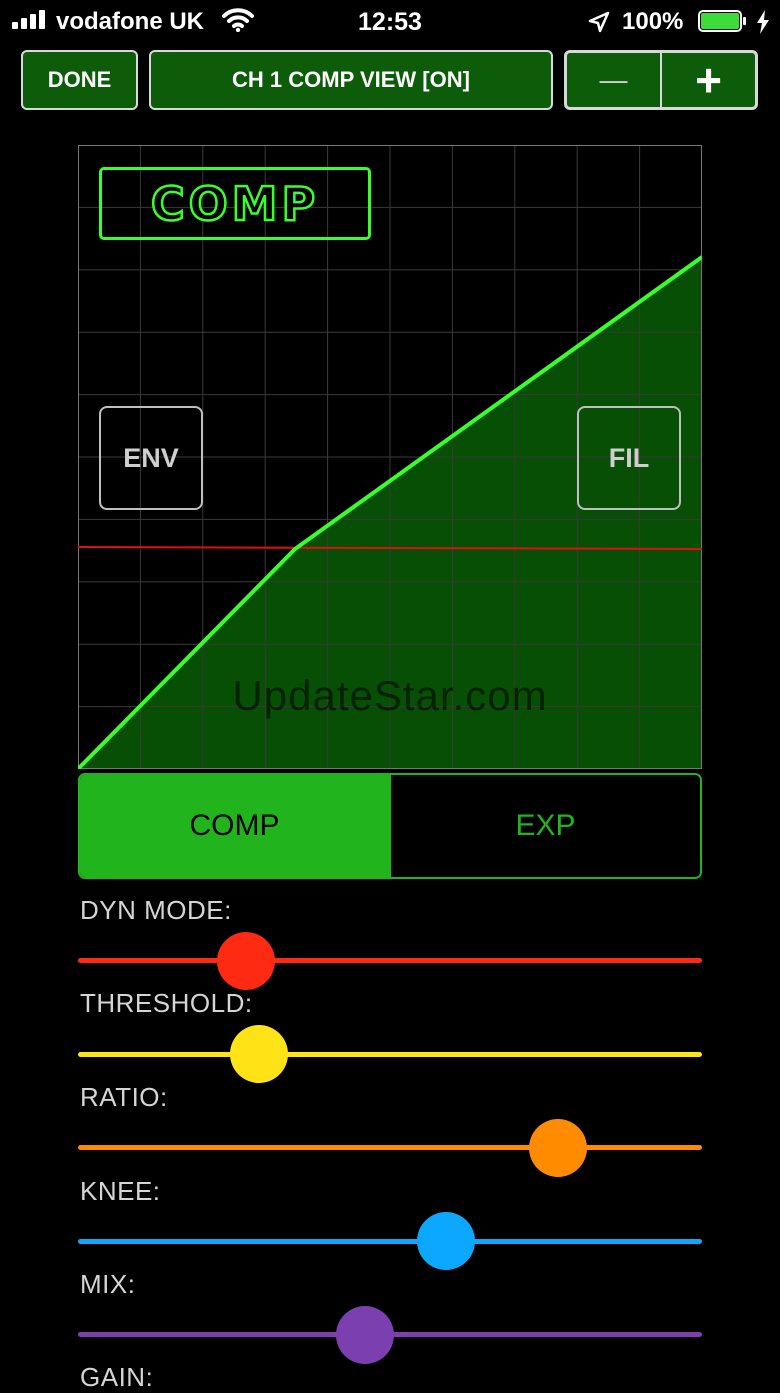 The image size is (780, 1393). I want to click on channel-title-button: CH 1 COMP VIEW [ON], so click(351, 80).